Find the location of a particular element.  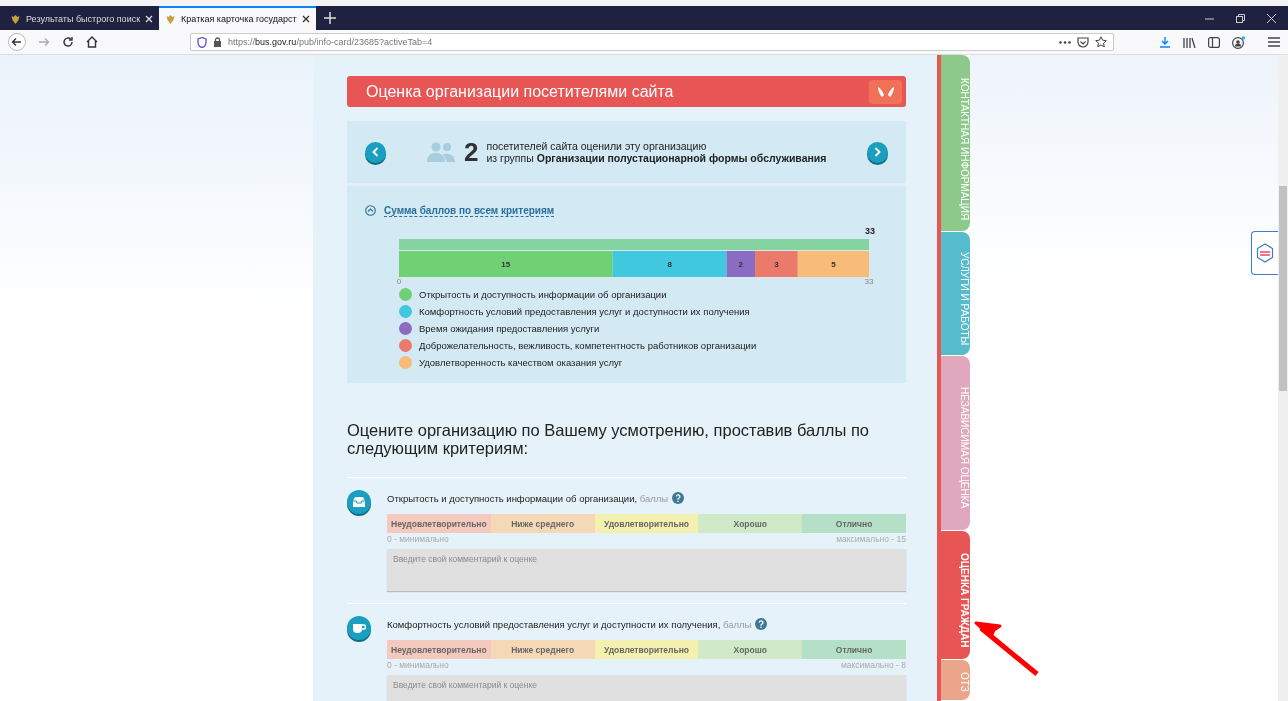

services-badge is located at coordinates (1264, 253).